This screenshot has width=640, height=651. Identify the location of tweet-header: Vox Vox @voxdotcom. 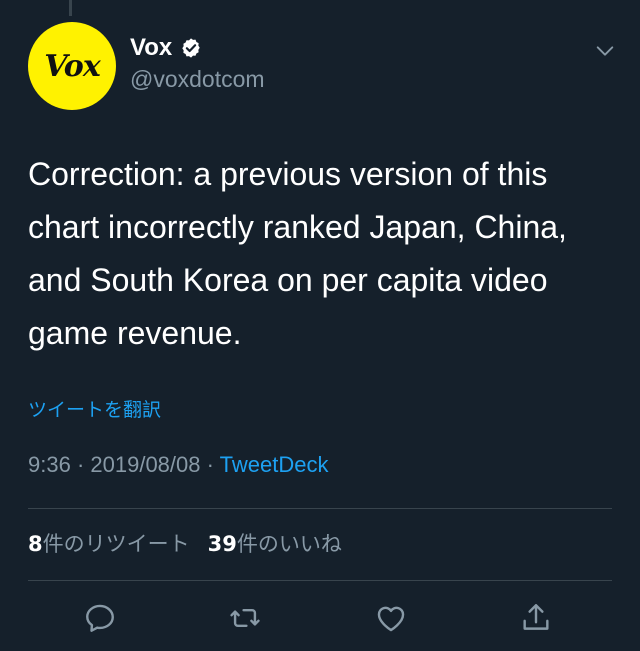
(324, 67).